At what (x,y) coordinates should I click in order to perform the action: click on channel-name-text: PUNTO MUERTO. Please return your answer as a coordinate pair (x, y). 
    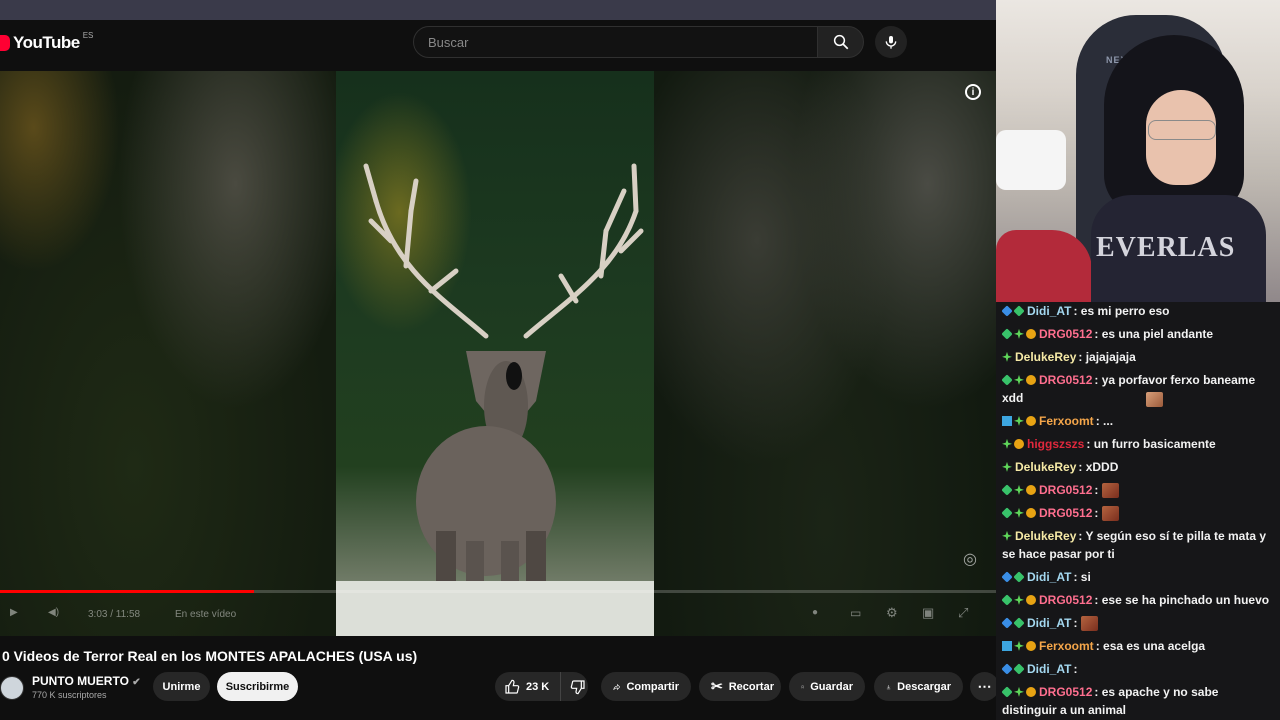
    Looking at the image, I should click on (80, 681).